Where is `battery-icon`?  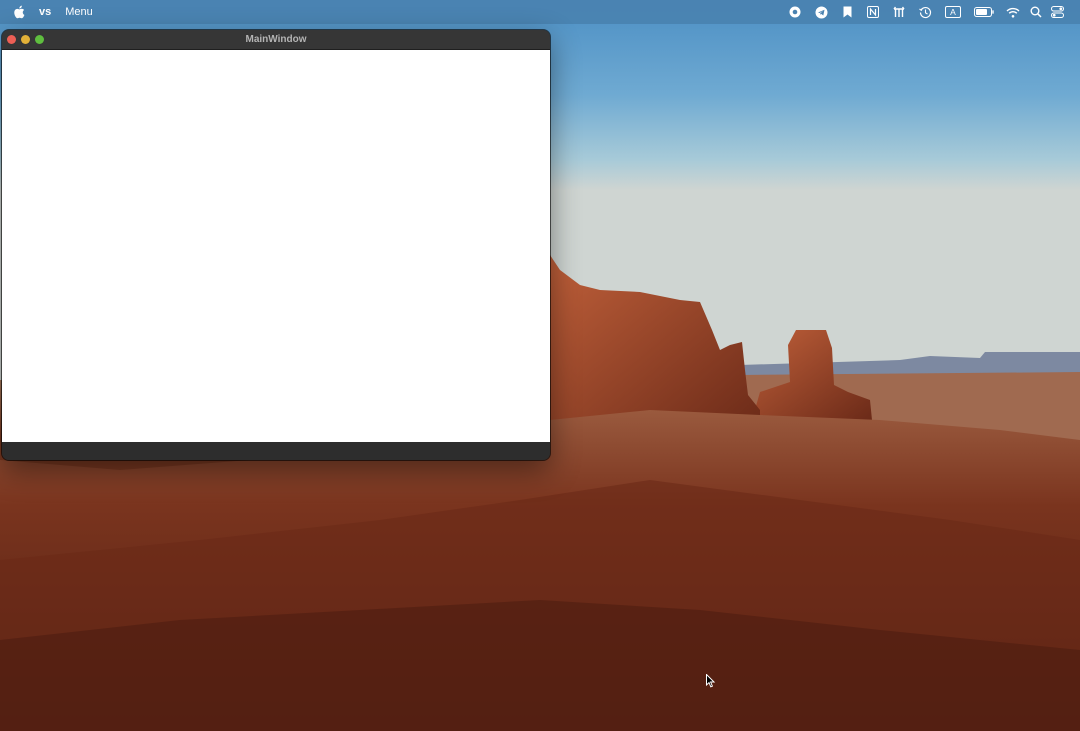 battery-icon is located at coordinates (984, 12).